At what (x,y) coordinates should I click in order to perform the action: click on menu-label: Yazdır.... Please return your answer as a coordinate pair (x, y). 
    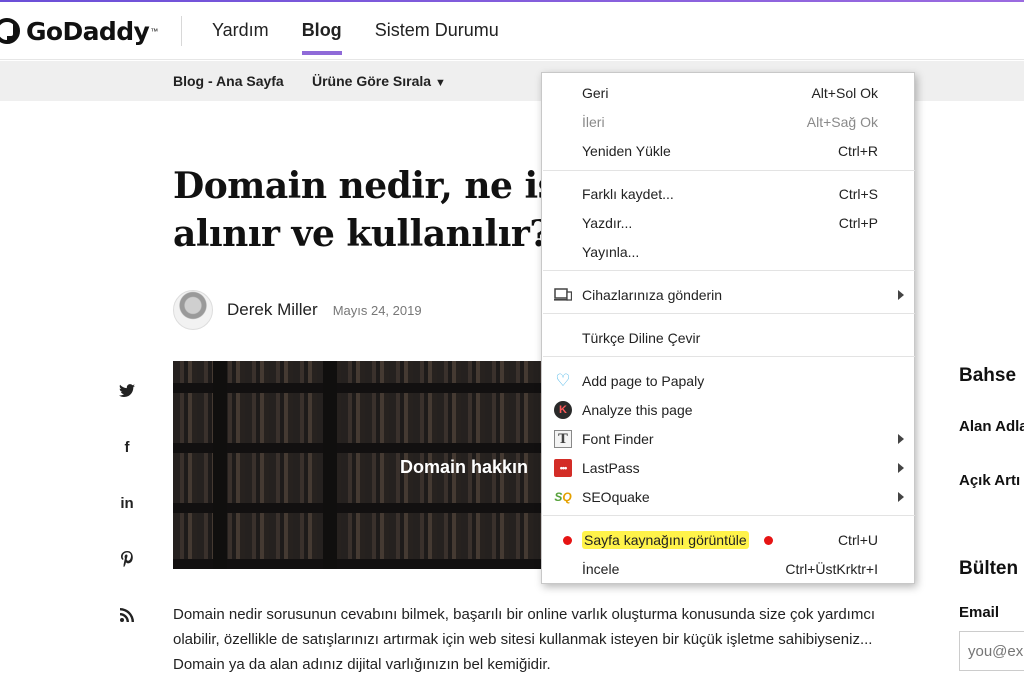
    Looking at the image, I should click on (607, 223).